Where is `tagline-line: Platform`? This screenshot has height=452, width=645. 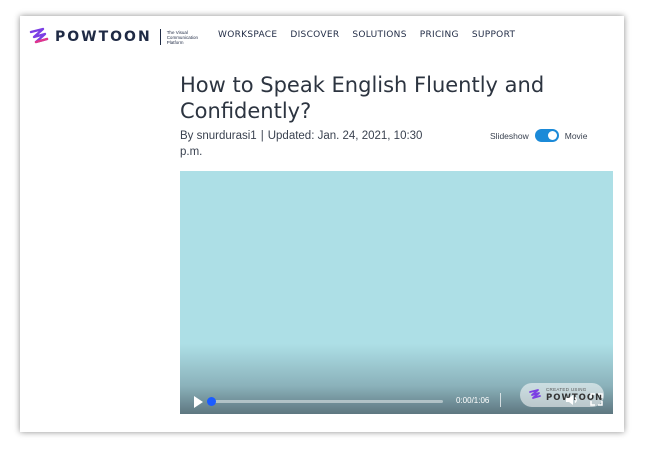 tagline-line: Platform is located at coordinates (175, 42).